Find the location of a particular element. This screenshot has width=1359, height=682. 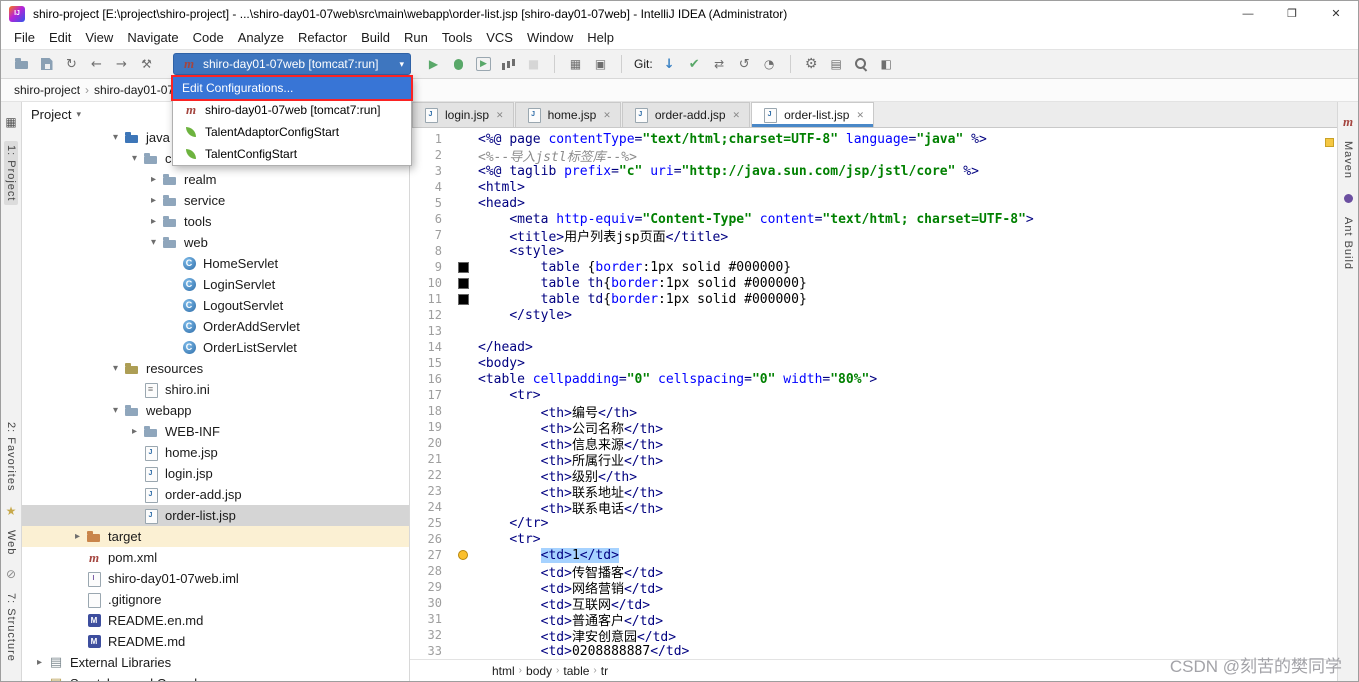

stripe-slash-icon is located at coordinates (11, 574).